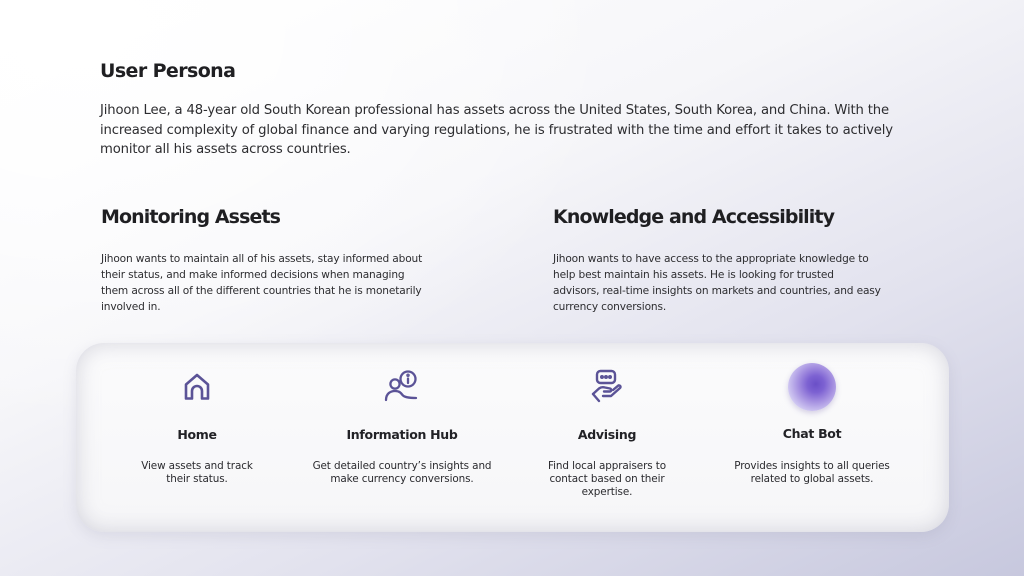 This screenshot has width=1024, height=576. What do you see at coordinates (402, 434) in the screenshot?
I see `feature-information-hub-title: Information Hub` at bounding box center [402, 434].